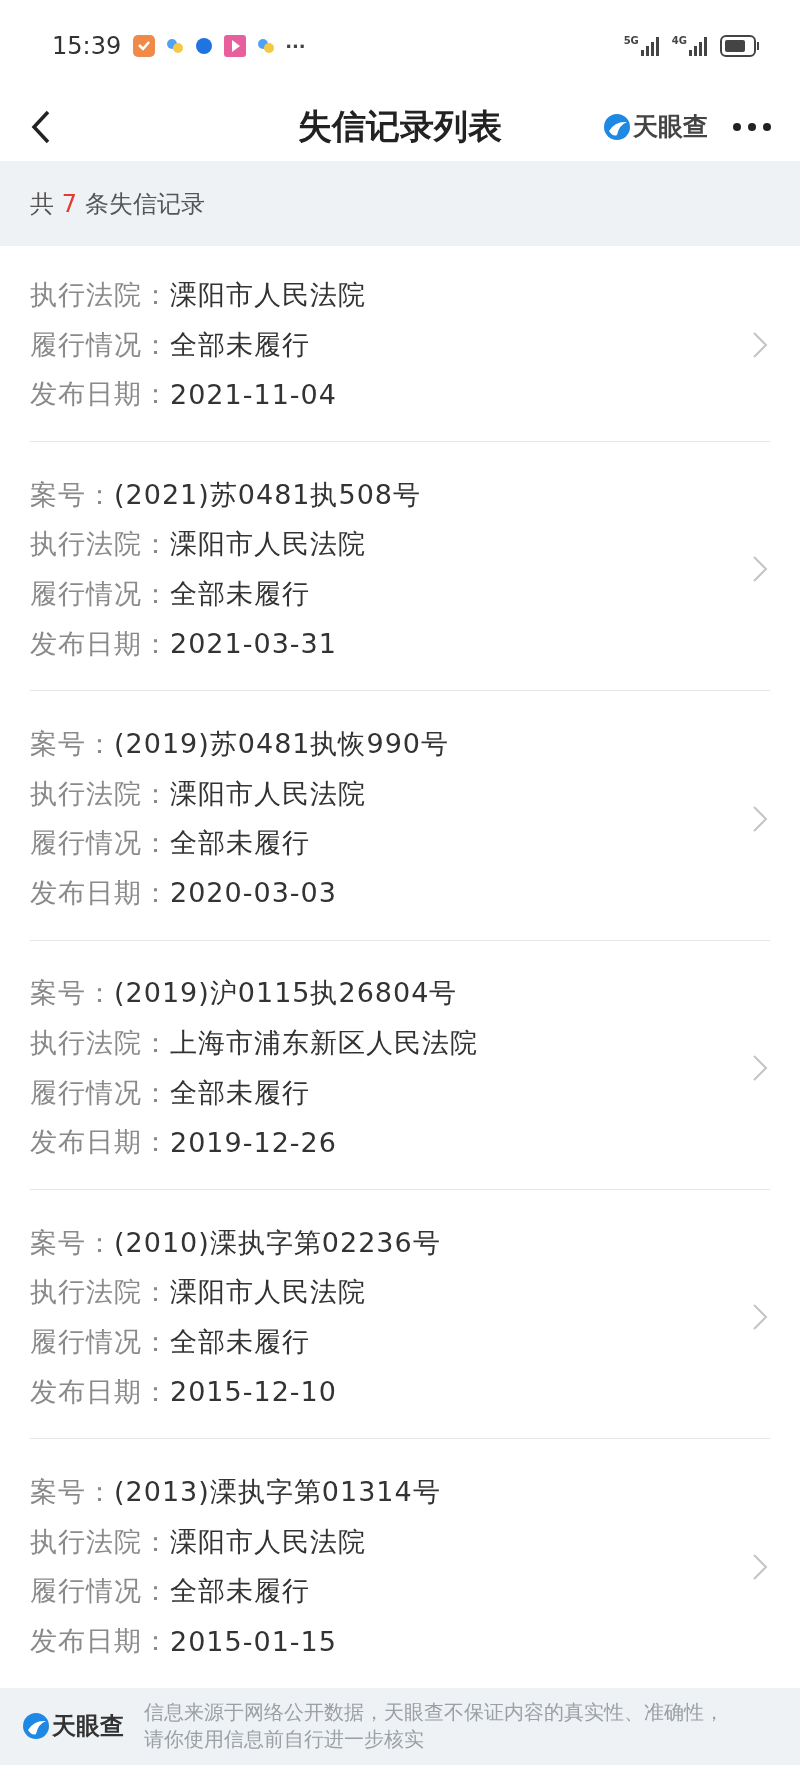 This screenshot has height=1765, width=800. Describe the element at coordinates (324, 1043) in the screenshot. I see `field-value: 上海市浦东新区人民法院` at that location.